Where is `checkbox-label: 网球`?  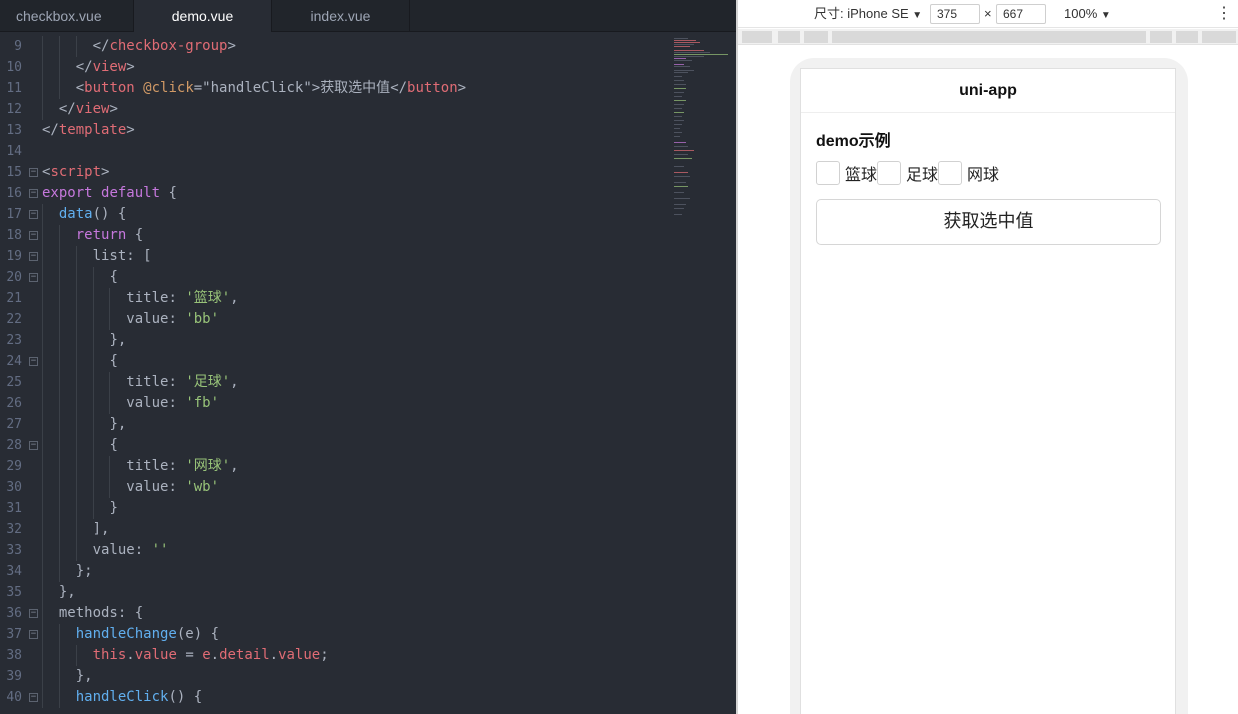
checkbox-label: 网球 is located at coordinates (983, 173).